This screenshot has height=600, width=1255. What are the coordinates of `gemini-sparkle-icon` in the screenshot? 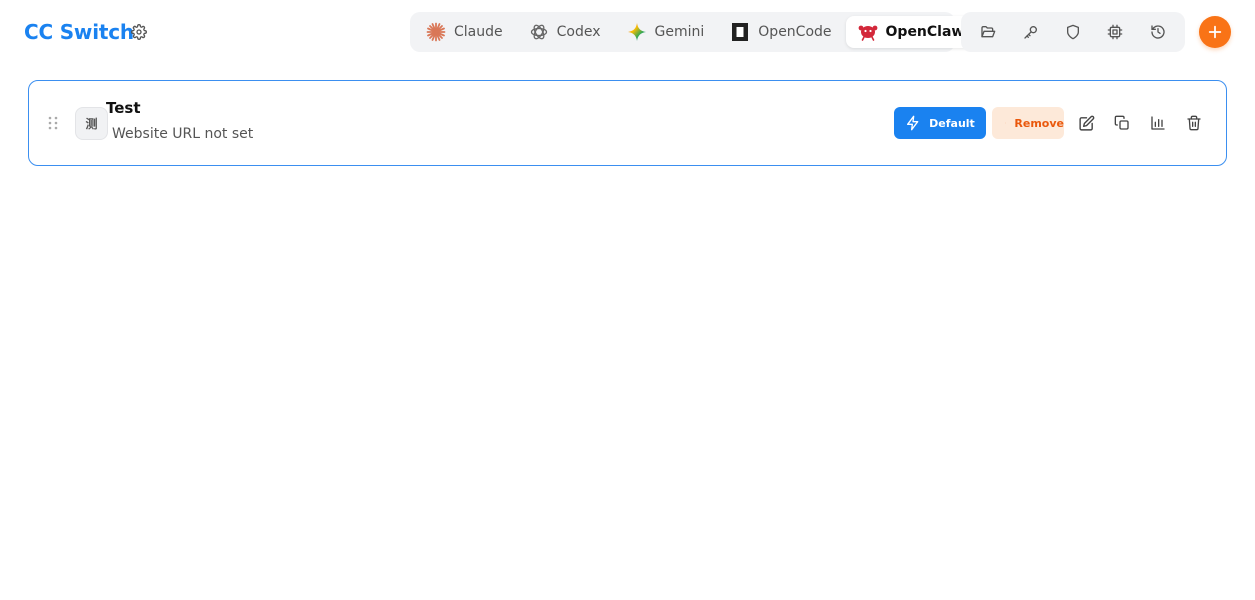 It's located at (637, 32).